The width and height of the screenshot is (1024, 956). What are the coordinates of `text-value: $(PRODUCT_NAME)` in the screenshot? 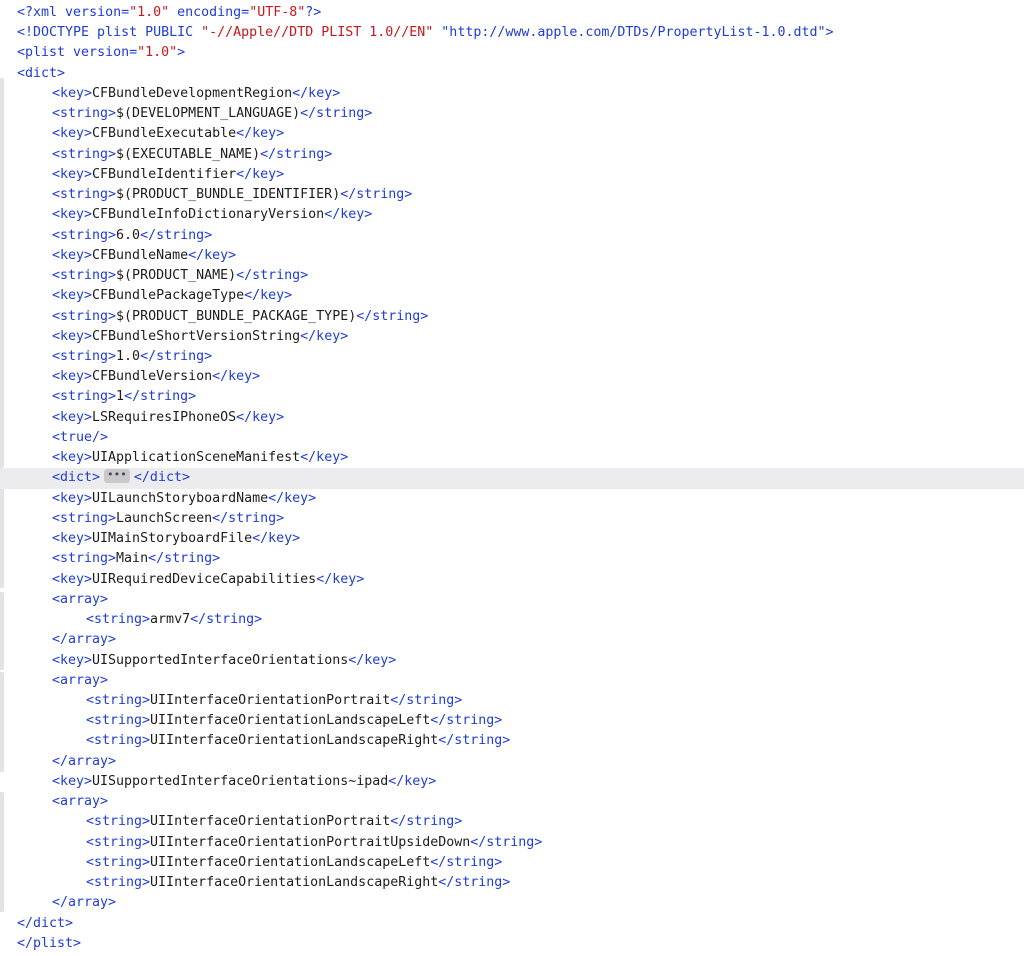 It's located at (176, 276).